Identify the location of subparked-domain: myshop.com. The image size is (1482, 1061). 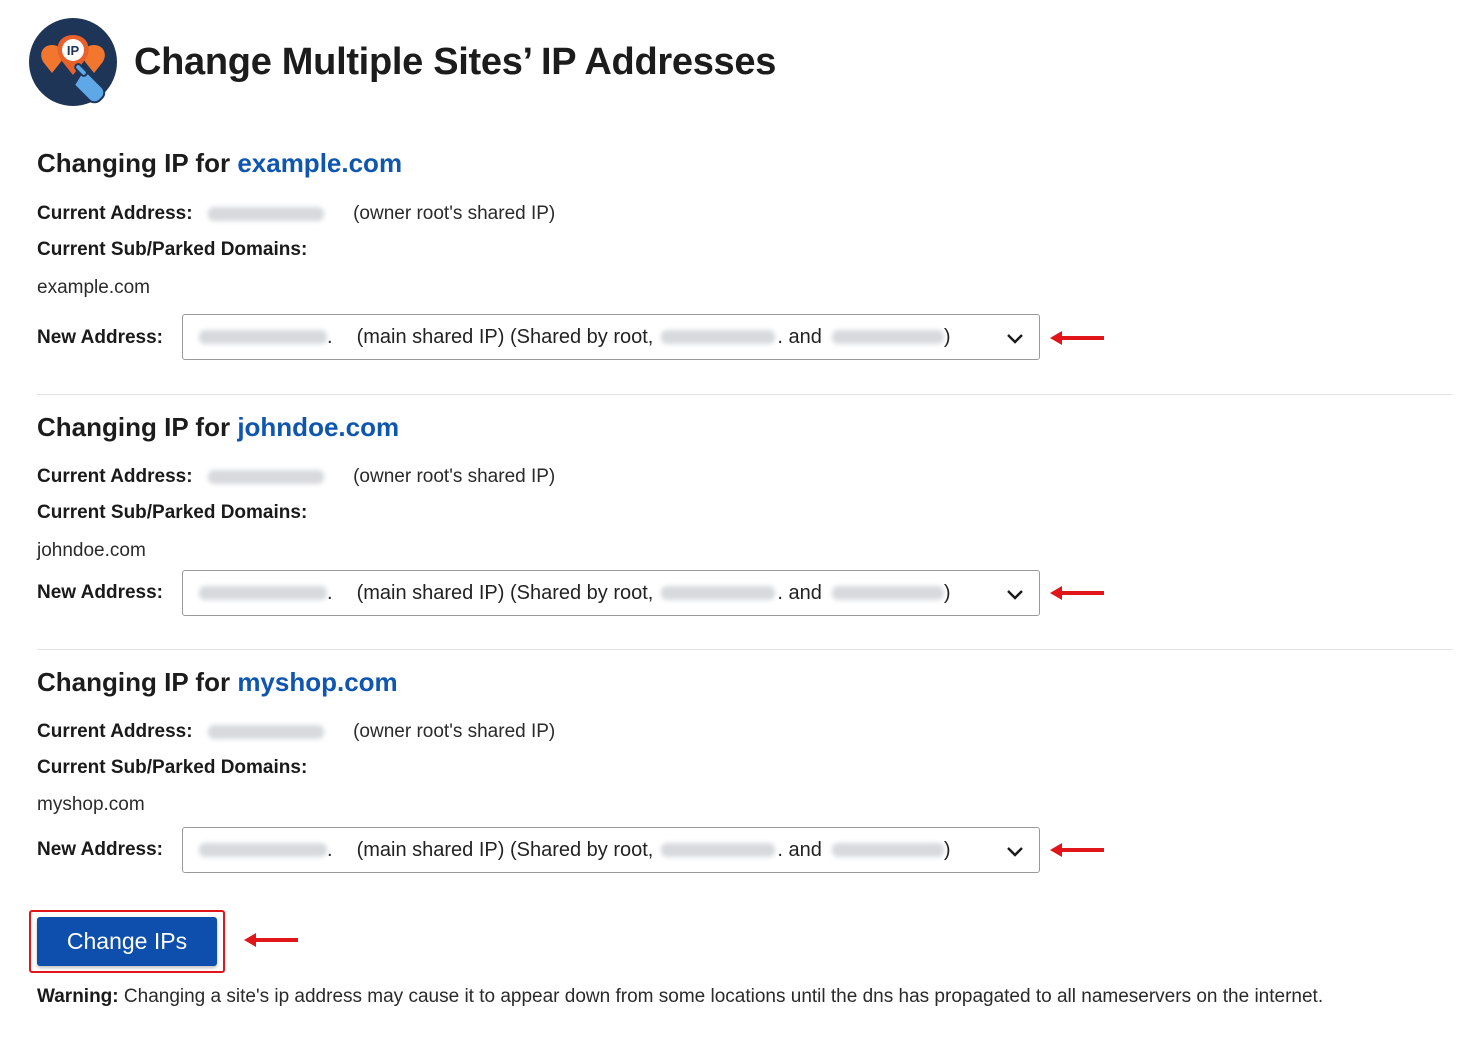
(91, 804).